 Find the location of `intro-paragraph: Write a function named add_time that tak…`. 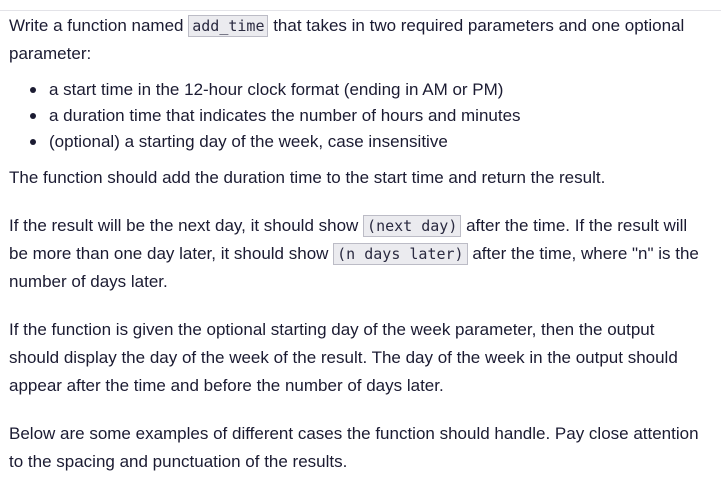

intro-paragraph: Write a function named add_time that tak… is located at coordinates (359, 40).